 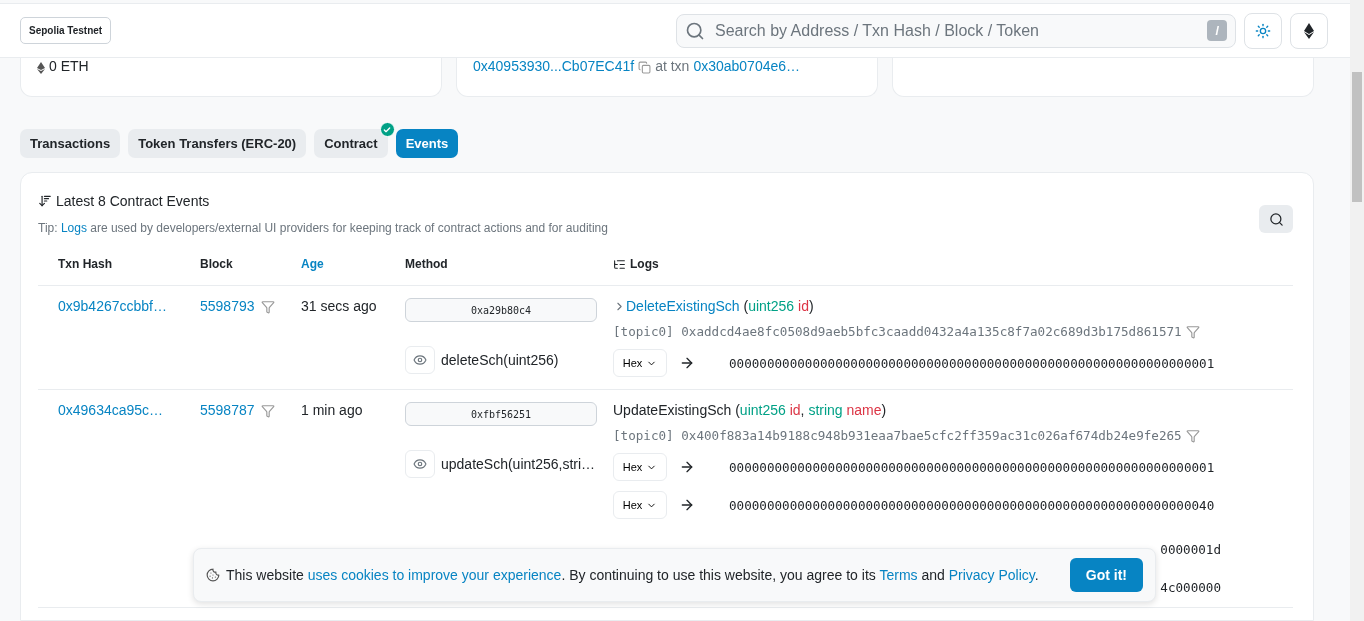 I want to click on data-value: 0000000000000000000000000000000000000000000000000000000000000040, so click(x=972, y=505).